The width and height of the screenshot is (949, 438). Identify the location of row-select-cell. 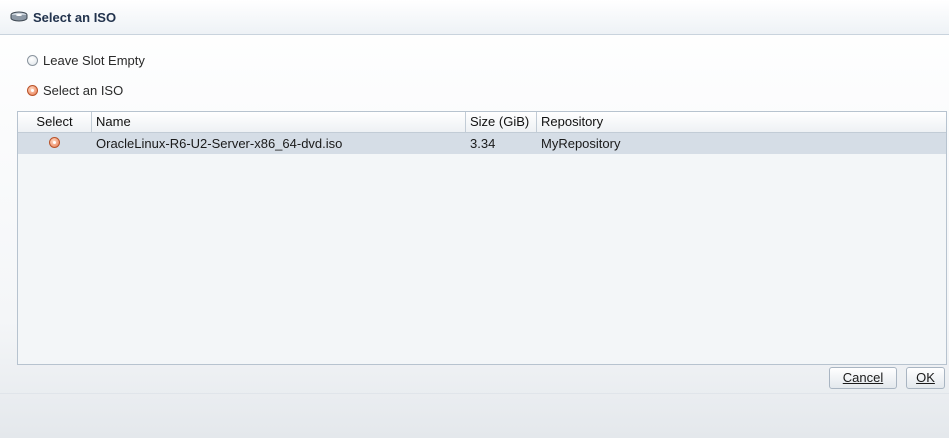
(55, 143).